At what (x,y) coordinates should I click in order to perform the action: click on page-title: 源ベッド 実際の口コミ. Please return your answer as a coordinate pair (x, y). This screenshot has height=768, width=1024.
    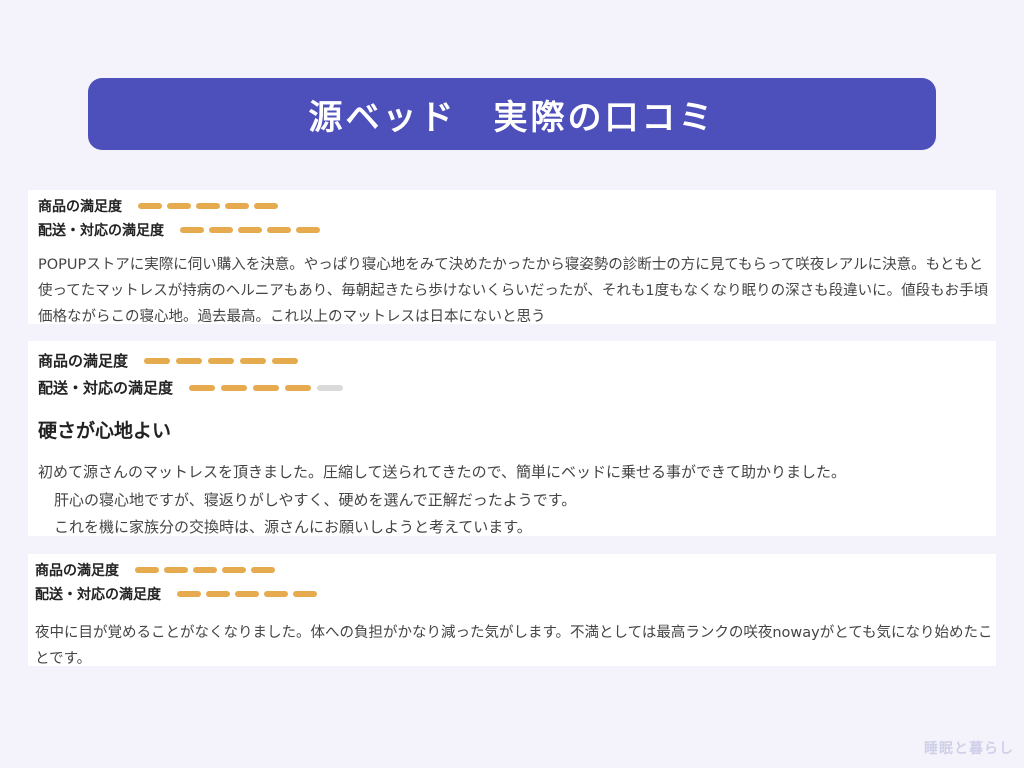
    Looking at the image, I should click on (512, 117).